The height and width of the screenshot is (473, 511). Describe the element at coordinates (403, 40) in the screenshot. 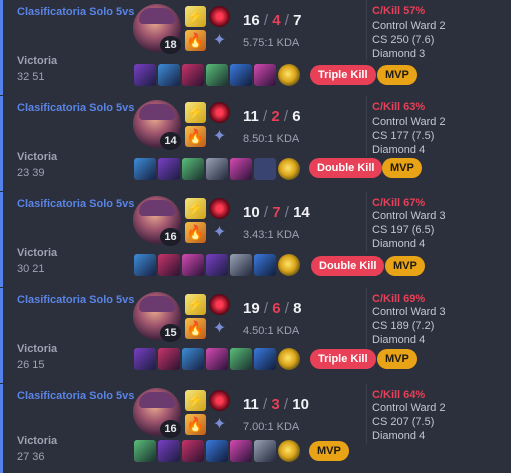

I see `cs-count: CS 250 (7.6)` at that location.